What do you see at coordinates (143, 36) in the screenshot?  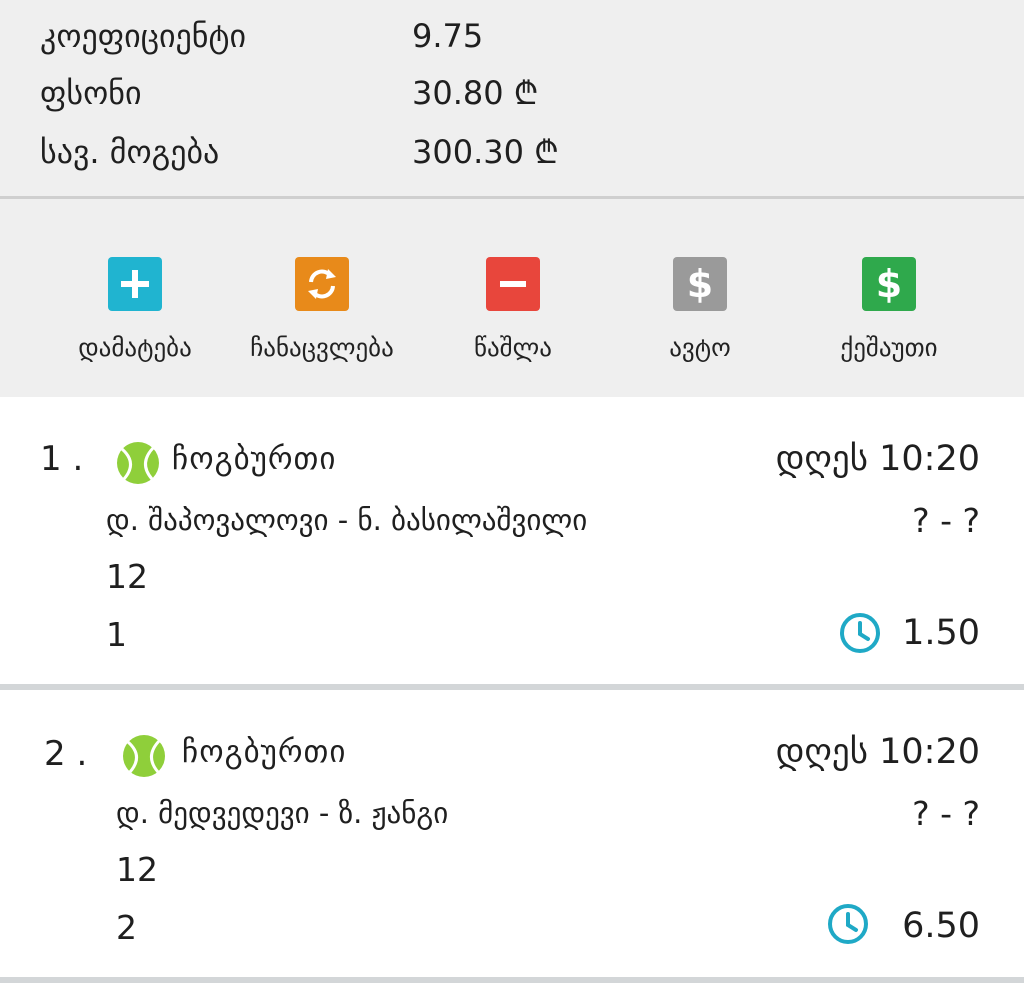 I see `coefficient-label: კოეფიციენტი` at bounding box center [143, 36].